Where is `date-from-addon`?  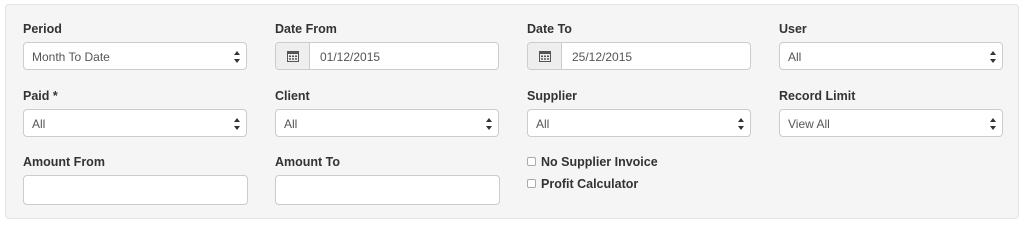
date-from-addon is located at coordinates (293, 56).